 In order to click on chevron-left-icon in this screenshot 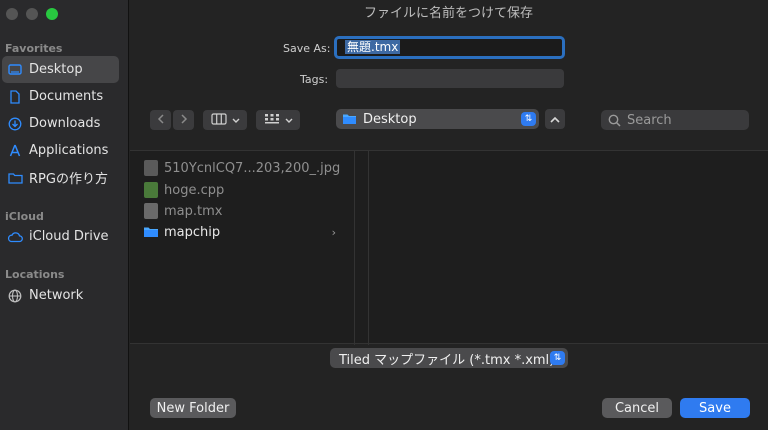, I will do `click(161, 120)`.